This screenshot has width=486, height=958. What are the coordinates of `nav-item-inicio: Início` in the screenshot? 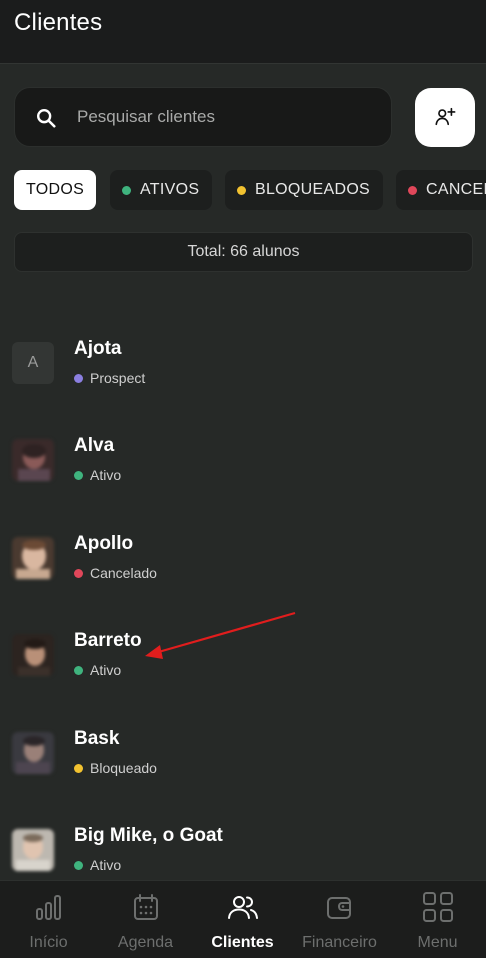 It's located at (48, 919).